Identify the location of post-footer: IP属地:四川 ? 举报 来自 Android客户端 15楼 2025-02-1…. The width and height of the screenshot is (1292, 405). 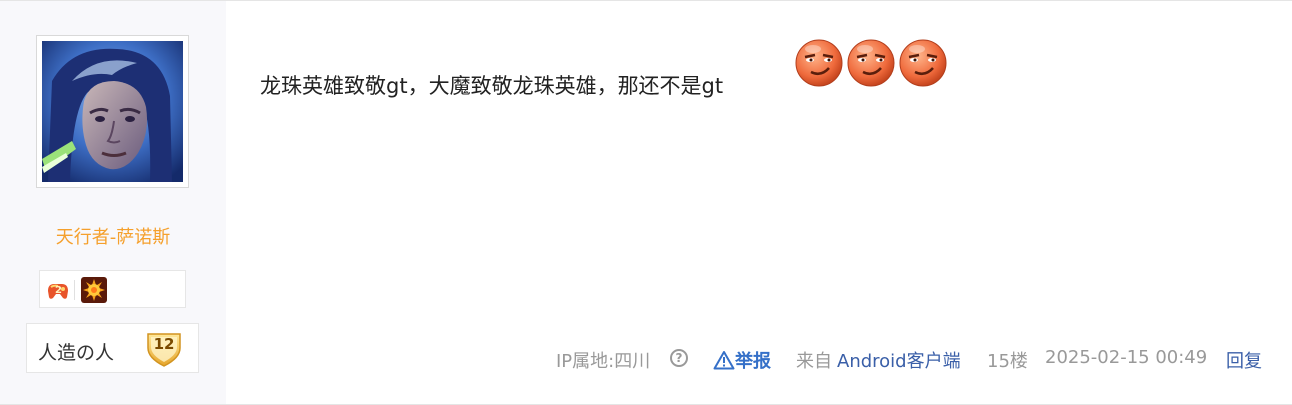
(909, 360).